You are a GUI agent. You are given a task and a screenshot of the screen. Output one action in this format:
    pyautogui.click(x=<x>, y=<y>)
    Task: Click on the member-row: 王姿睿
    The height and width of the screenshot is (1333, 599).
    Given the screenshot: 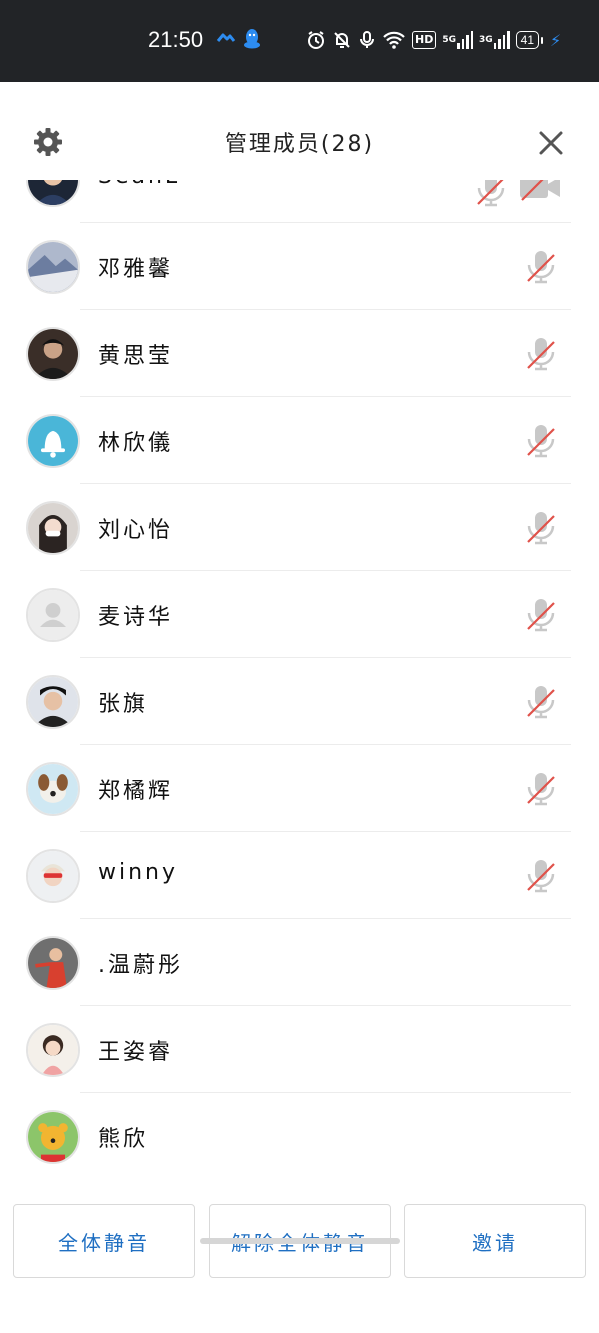 What is the action you would take?
    pyautogui.click(x=299, y=1049)
    